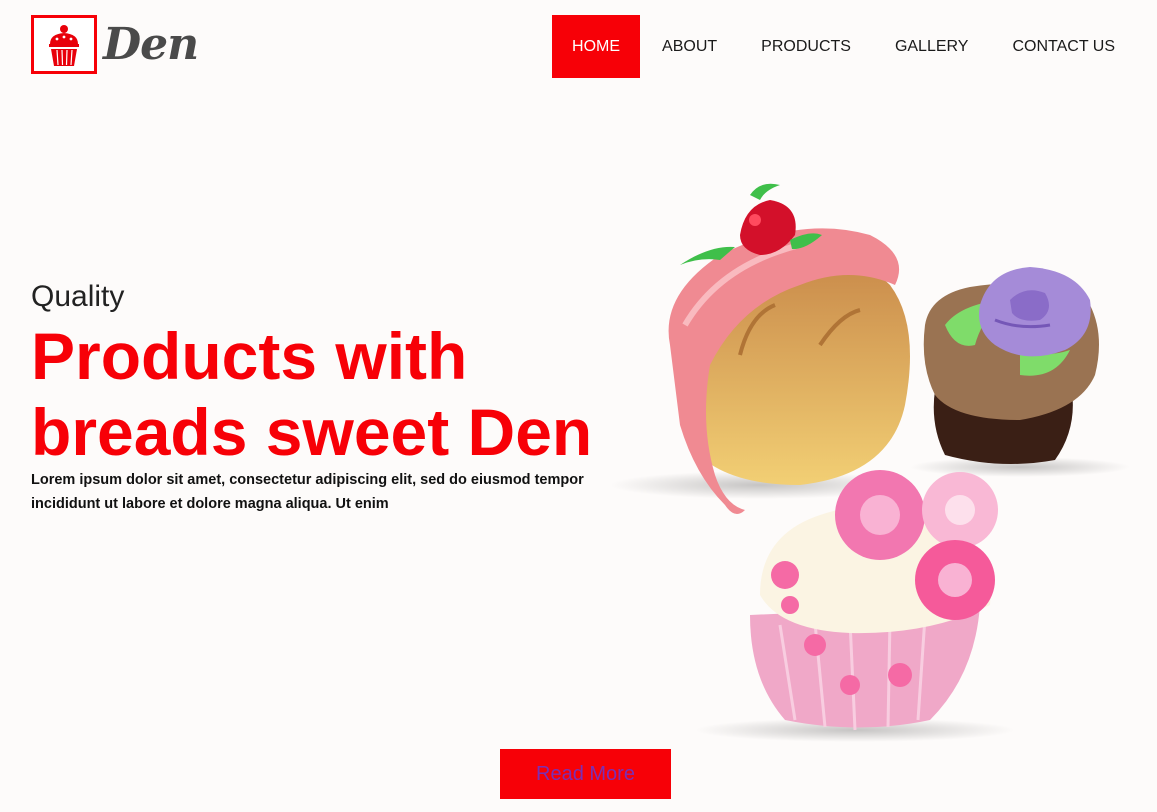 The width and height of the screenshot is (1157, 812). Describe the element at coordinates (78, 296) in the screenshot. I see `hero-subtitle: Quality` at that location.